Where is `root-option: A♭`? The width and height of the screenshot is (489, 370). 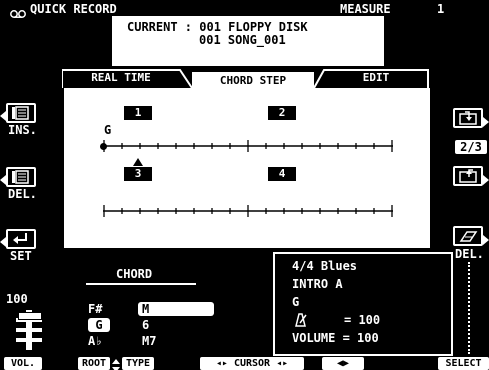
root-option: A♭ is located at coordinates (95, 341).